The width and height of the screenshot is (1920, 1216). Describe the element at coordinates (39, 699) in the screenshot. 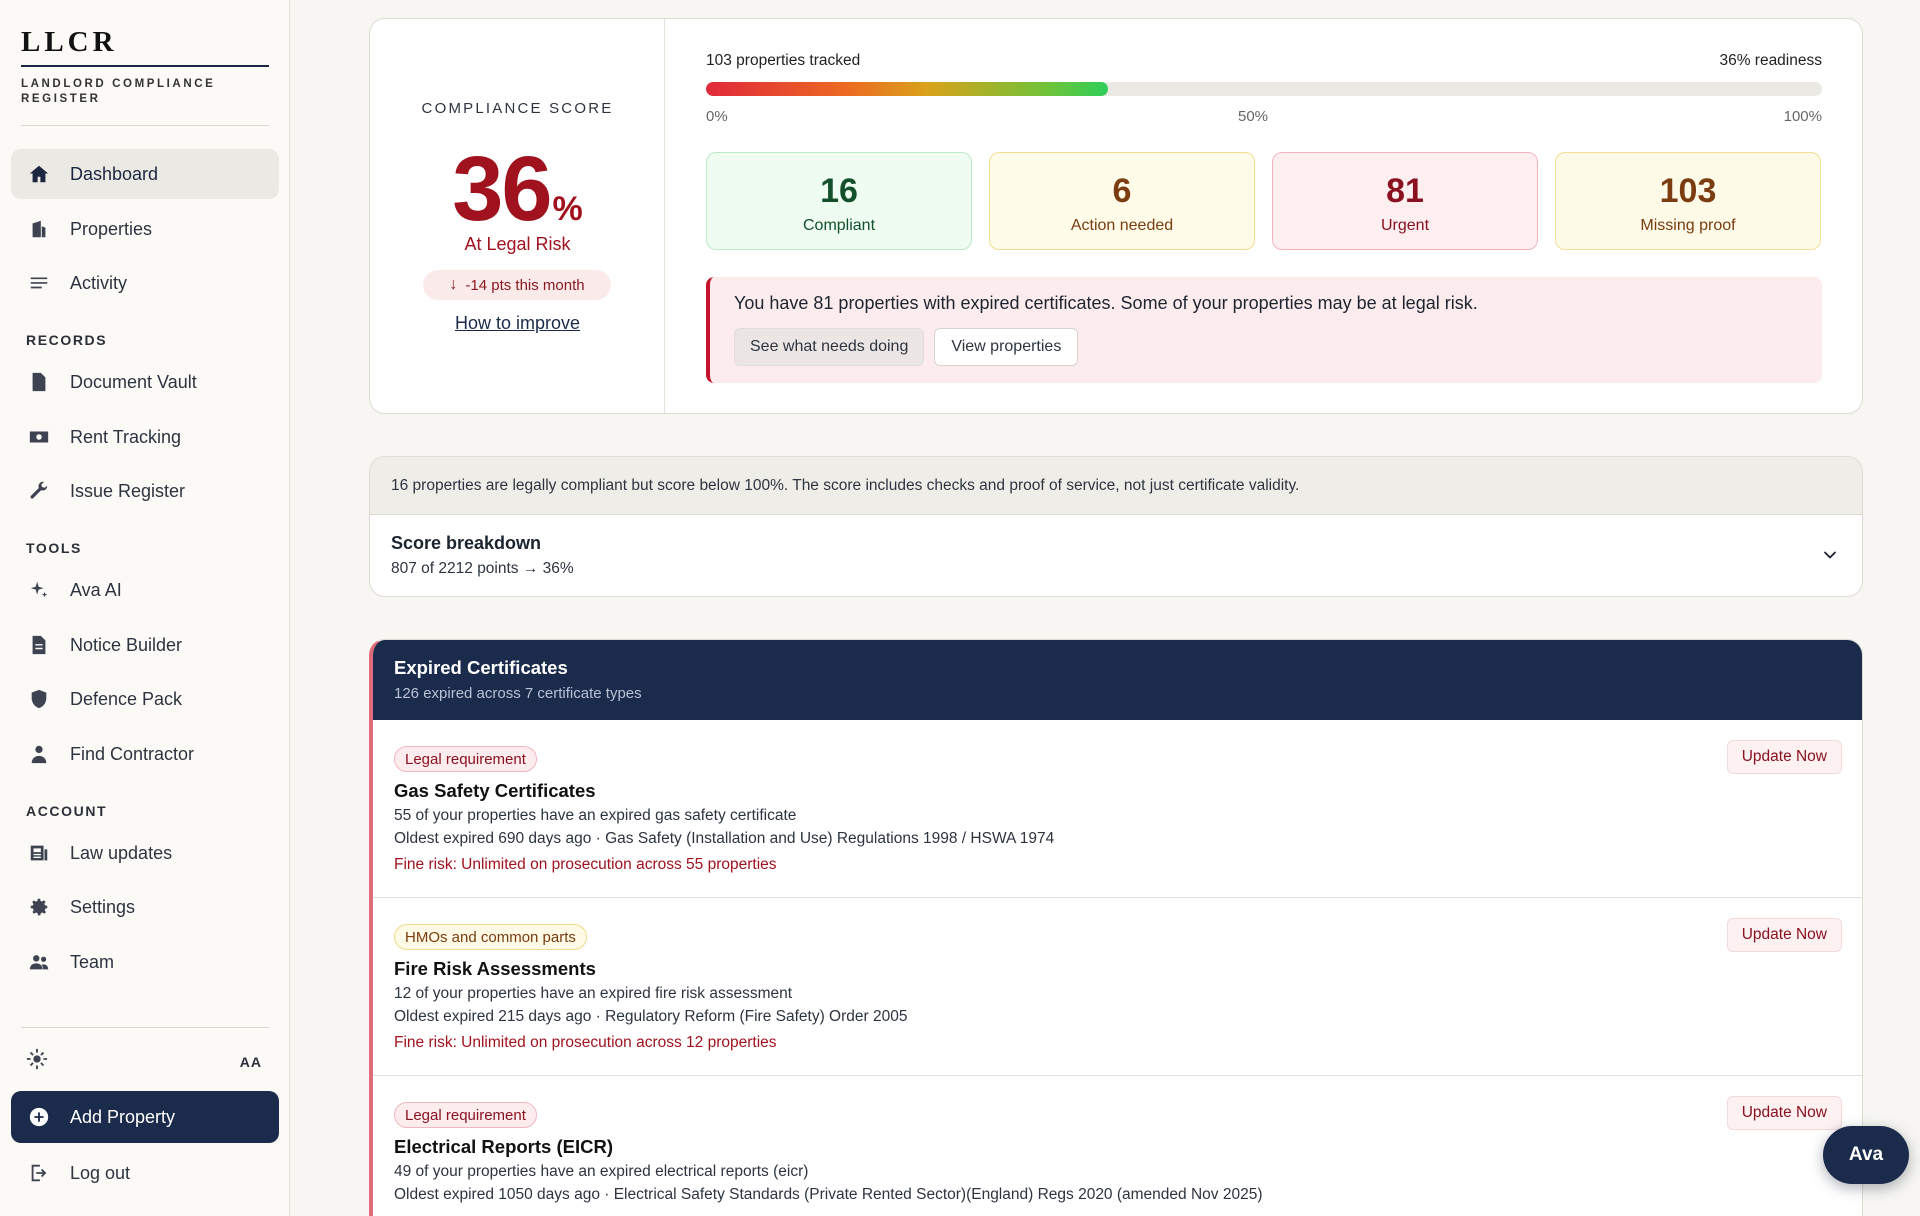

I see `shield-icon` at that location.